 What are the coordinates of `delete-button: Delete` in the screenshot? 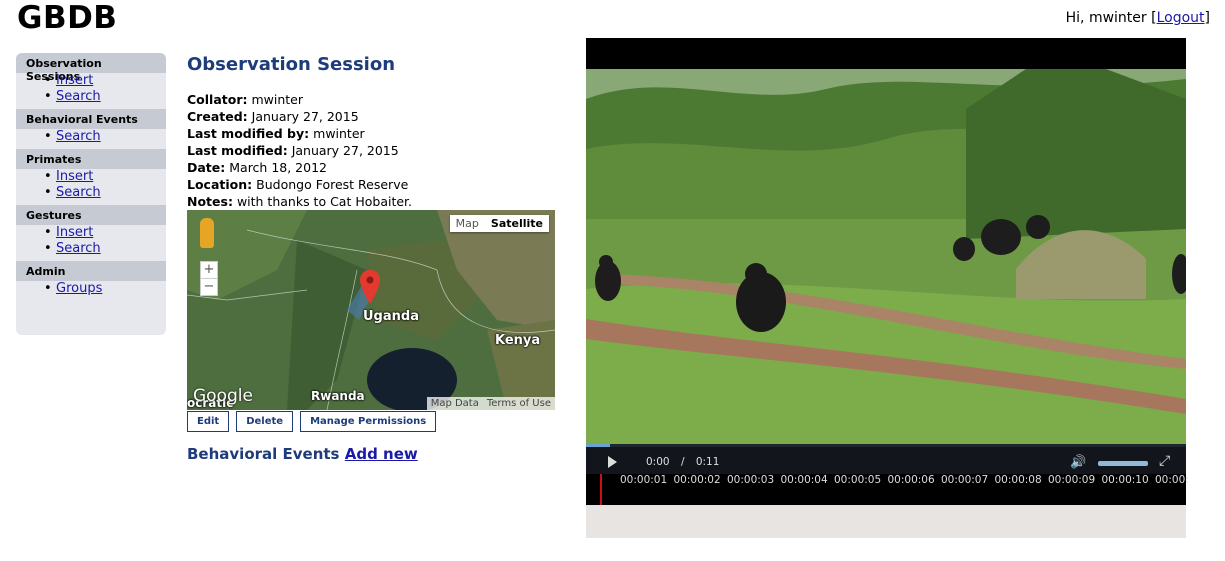 It's located at (265, 421).